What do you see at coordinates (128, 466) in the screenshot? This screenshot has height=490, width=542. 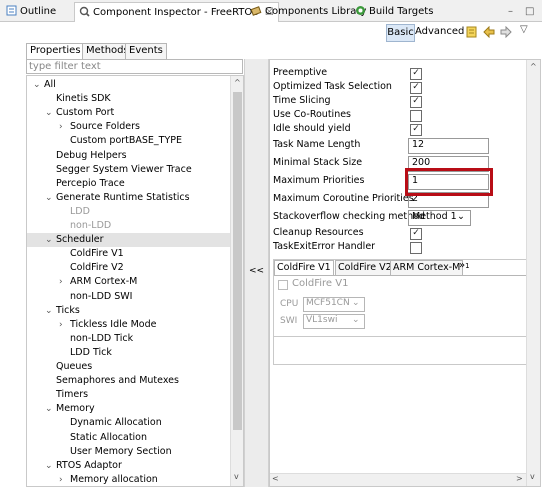 I see `tree-item: ⌄ RTOS Adaptor` at bounding box center [128, 466].